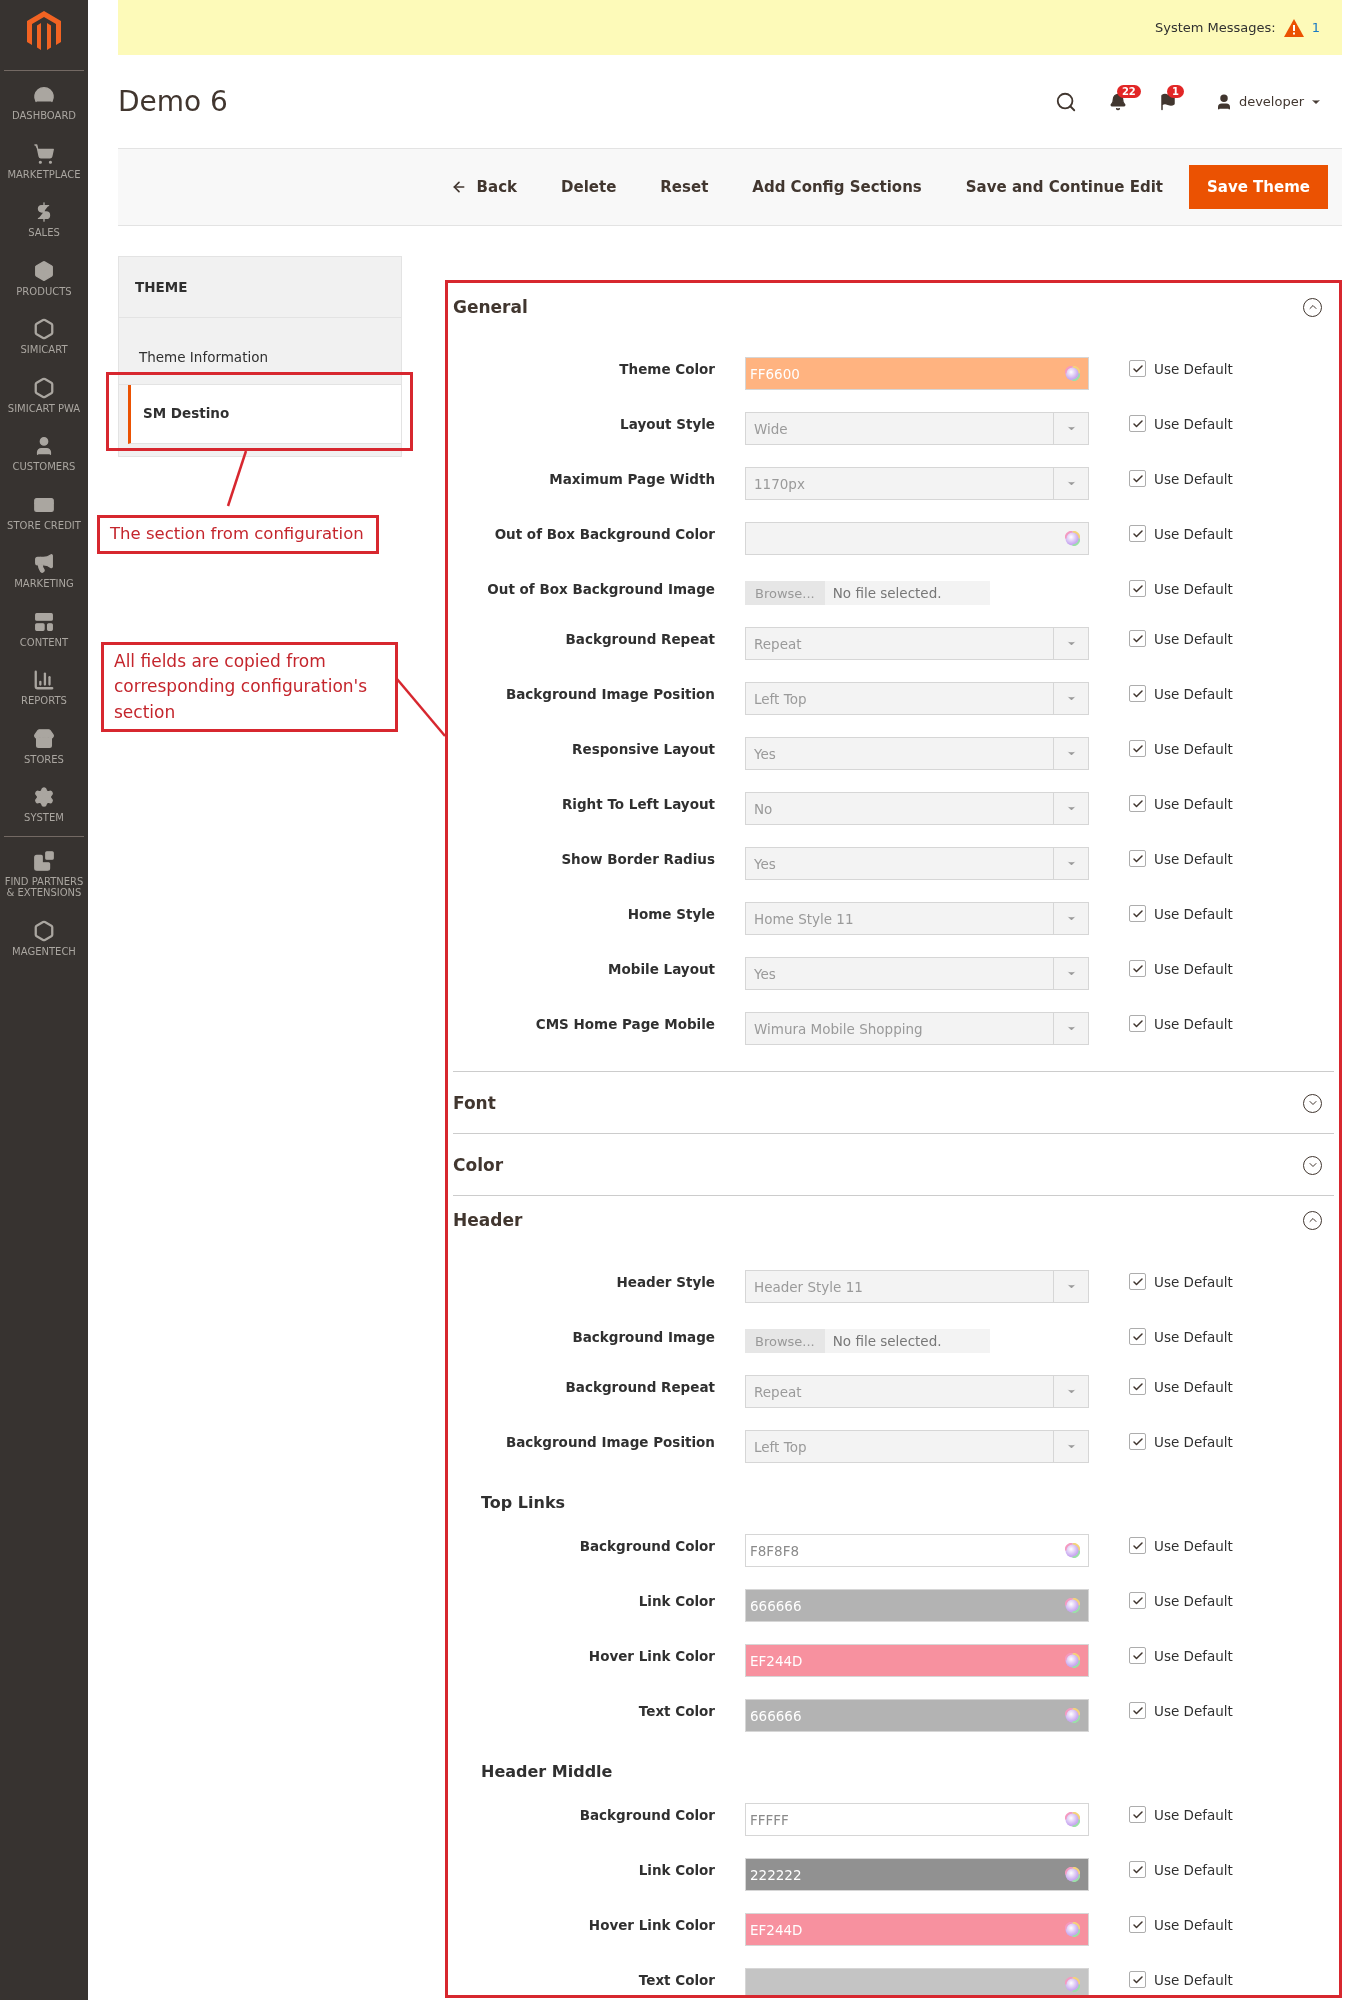 The height and width of the screenshot is (2000, 1372). Describe the element at coordinates (1315, 27) in the screenshot. I see `message-count-link: 1` at that location.